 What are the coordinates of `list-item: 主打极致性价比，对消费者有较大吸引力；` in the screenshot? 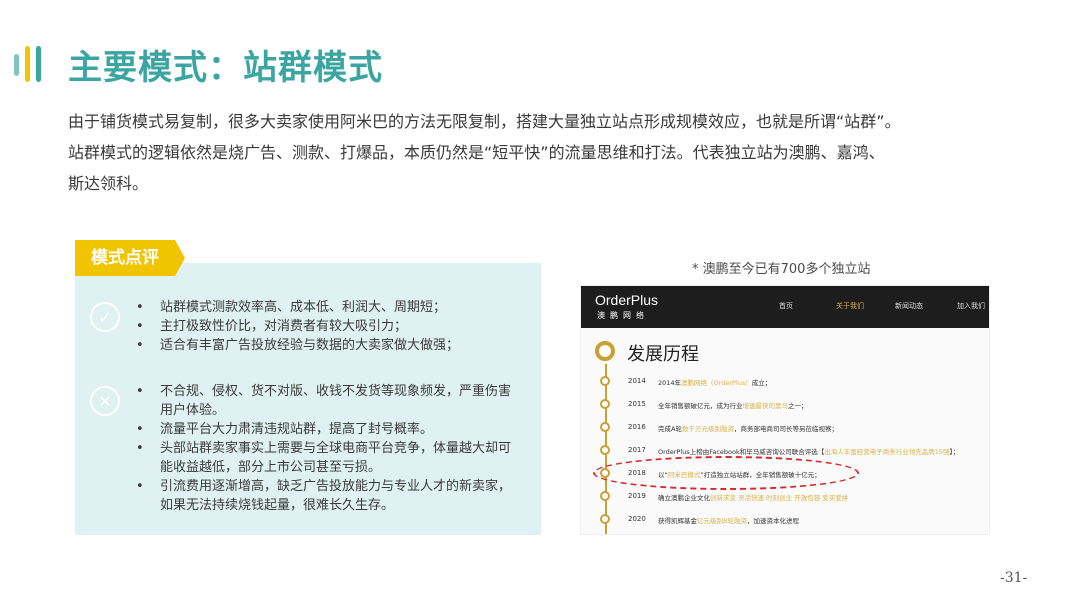 It's located at (314, 326).